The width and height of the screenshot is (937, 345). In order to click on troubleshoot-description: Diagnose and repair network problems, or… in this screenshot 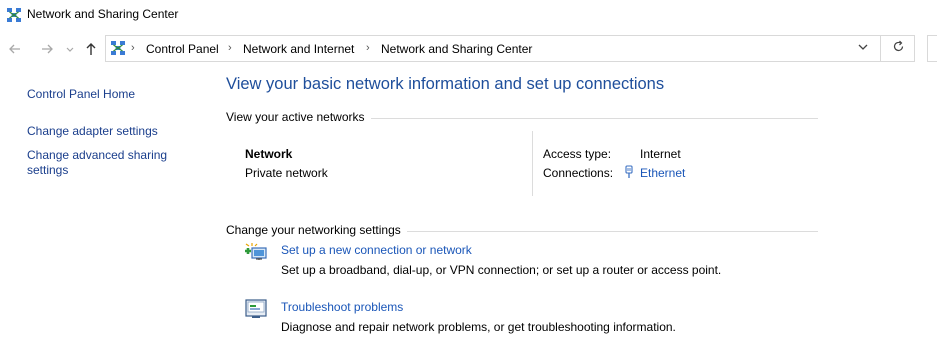, I will do `click(478, 327)`.